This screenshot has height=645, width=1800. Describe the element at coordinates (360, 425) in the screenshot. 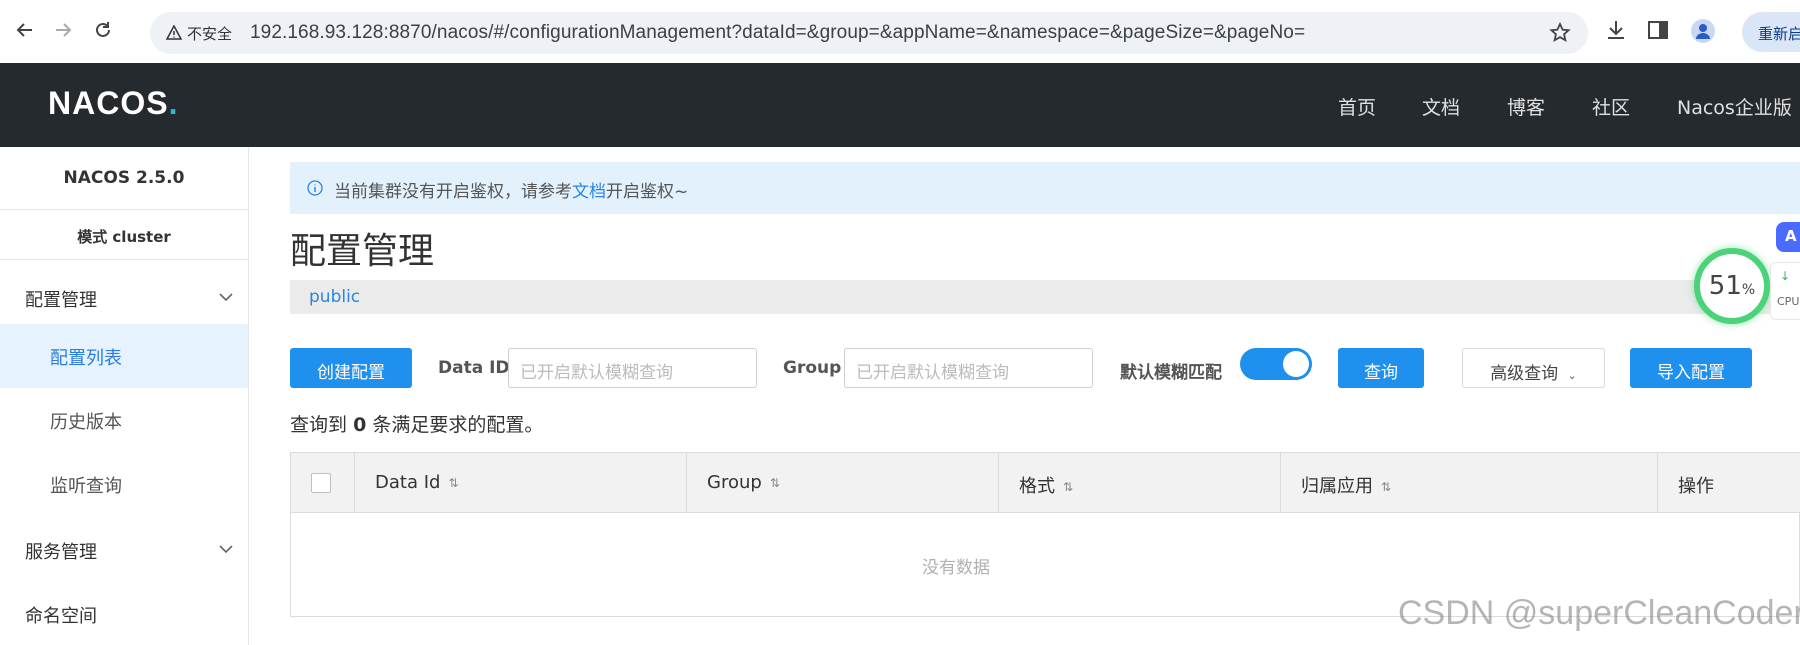

I see `result-count: 0` at that location.